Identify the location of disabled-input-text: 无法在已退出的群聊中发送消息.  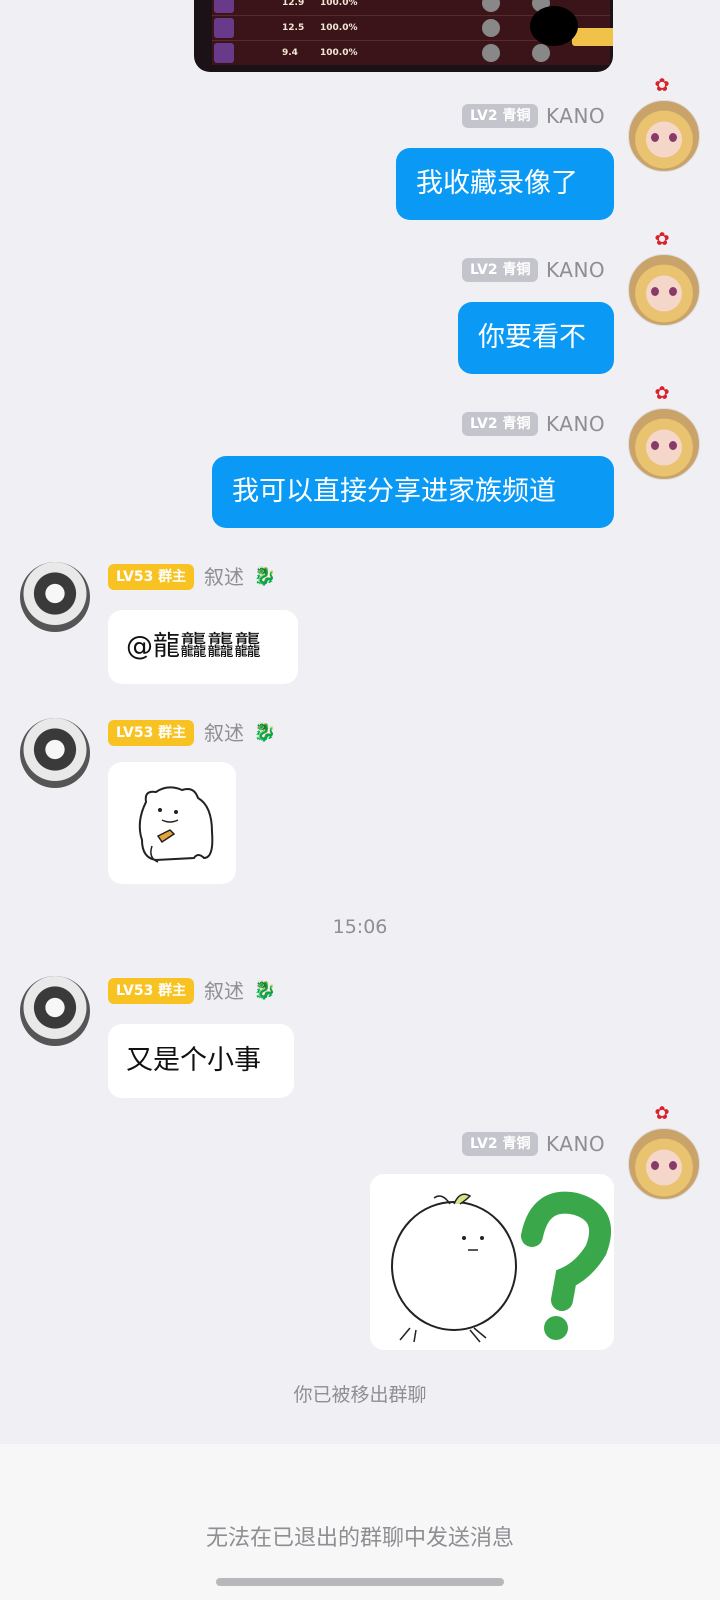
(359, 1538).